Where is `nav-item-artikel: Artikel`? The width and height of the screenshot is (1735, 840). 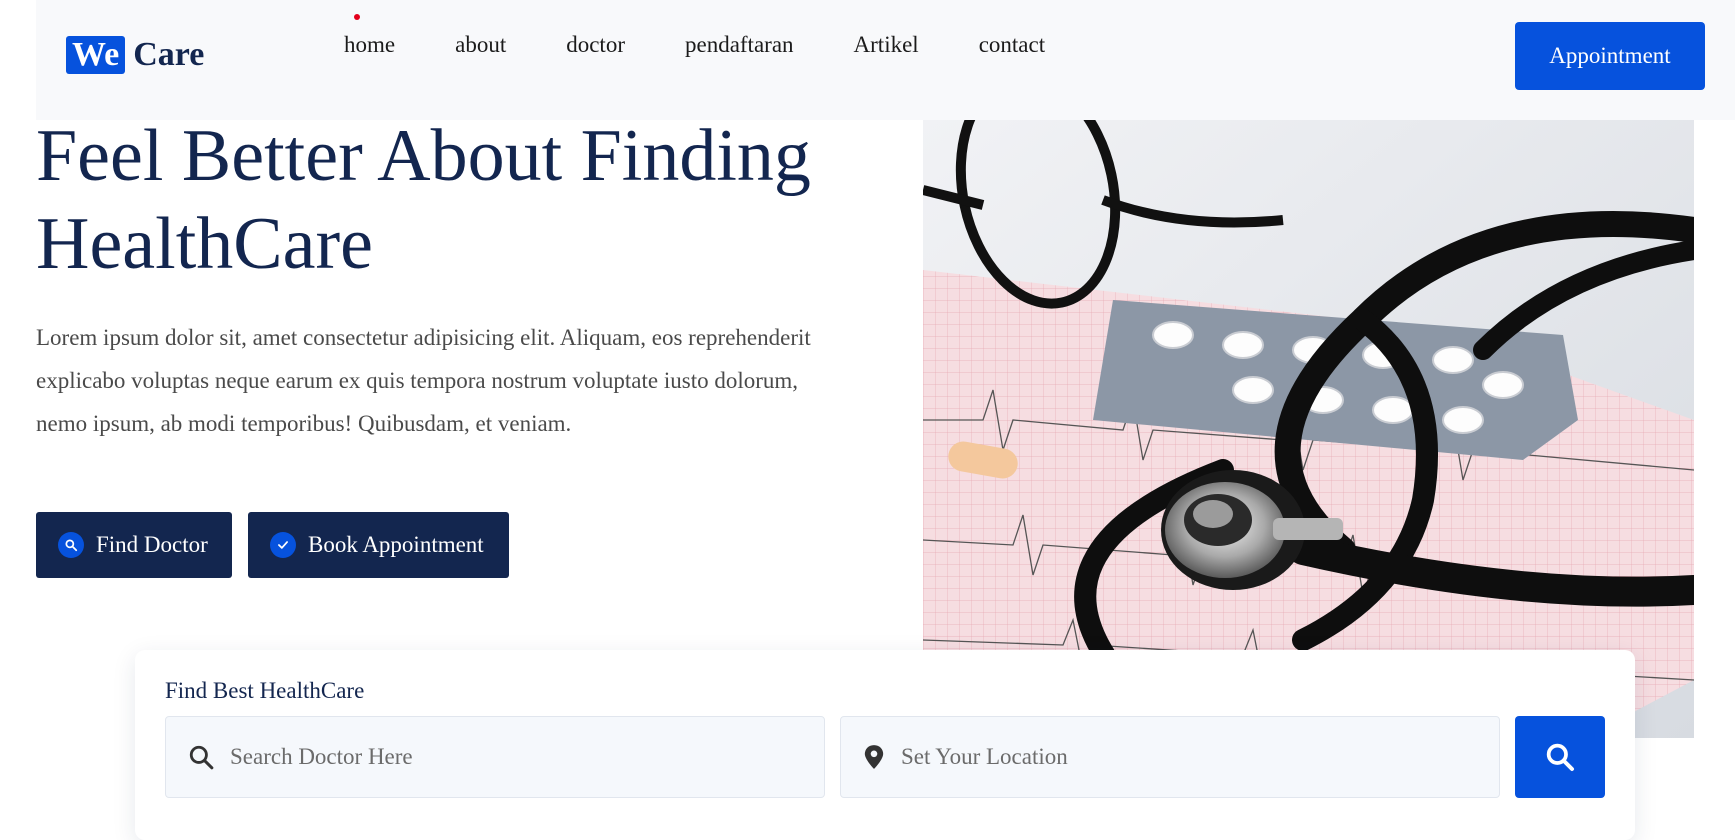
nav-item-artikel: Artikel is located at coordinates (886, 45).